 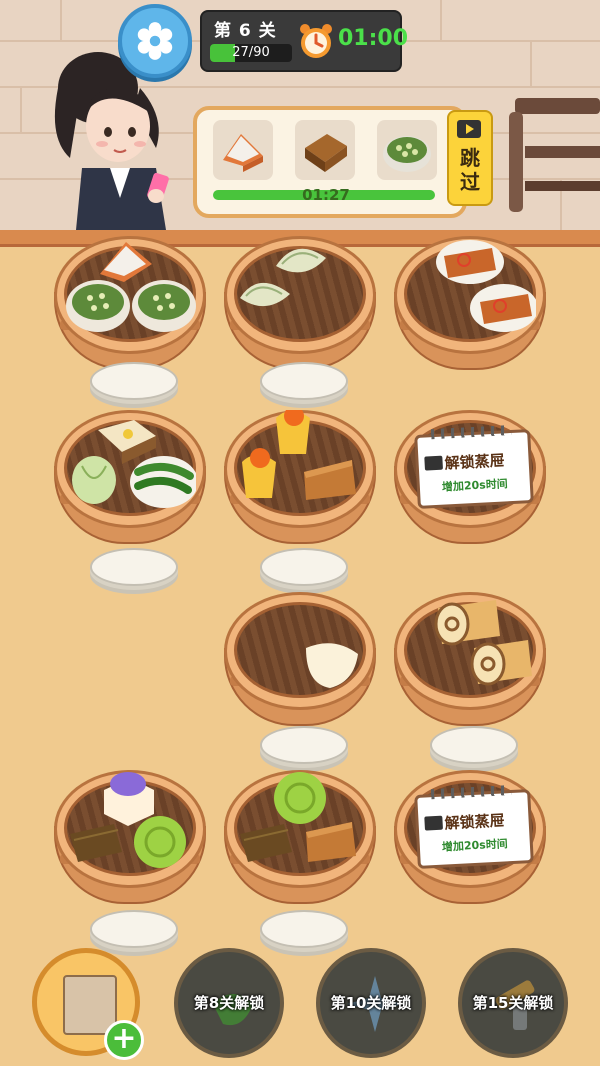 I want to click on order-panel: 01:27, so click(x=330, y=162).